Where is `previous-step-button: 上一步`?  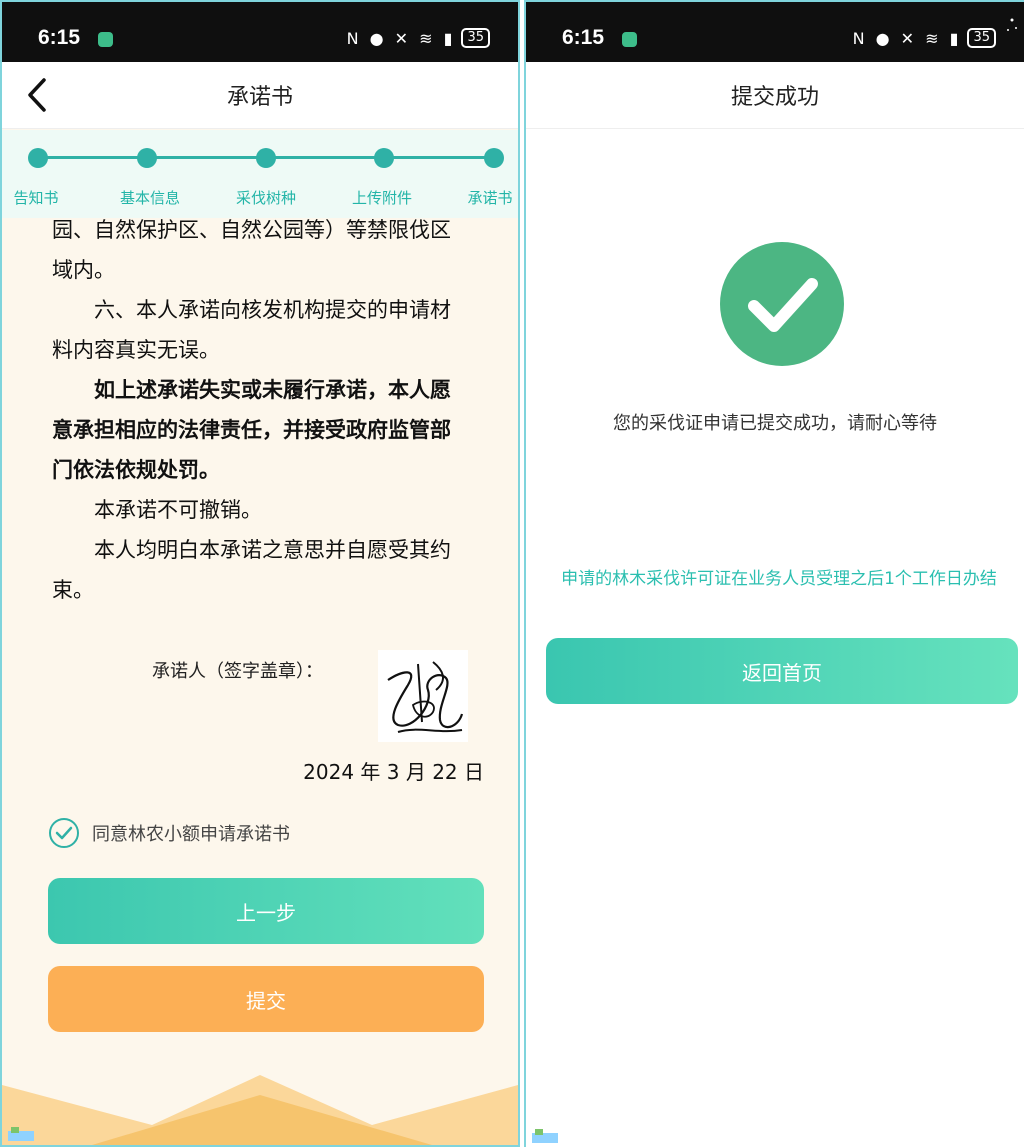
previous-step-button: 上一步 is located at coordinates (266, 911).